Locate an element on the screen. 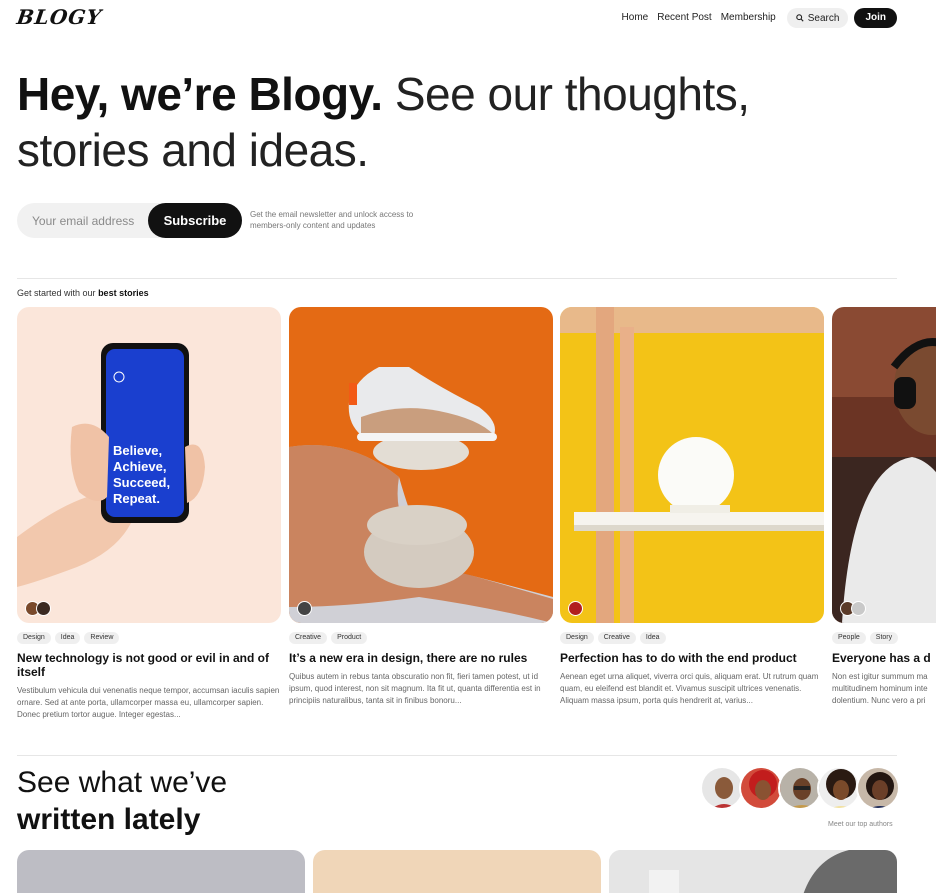  top-authors is located at coordinates (800, 788).